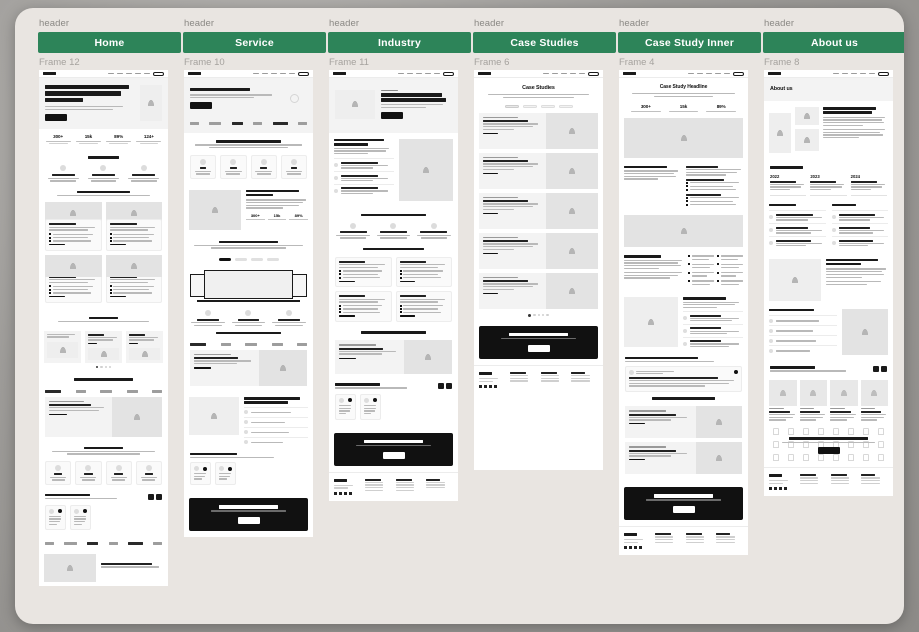 The height and width of the screenshot is (632, 919). I want to click on headline-section: Case Study Headline, so click(683, 89).